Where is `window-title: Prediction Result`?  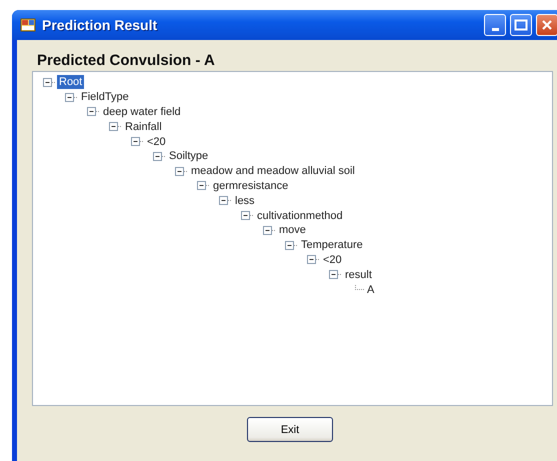
window-title: Prediction Result is located at coordinates (100, 25).